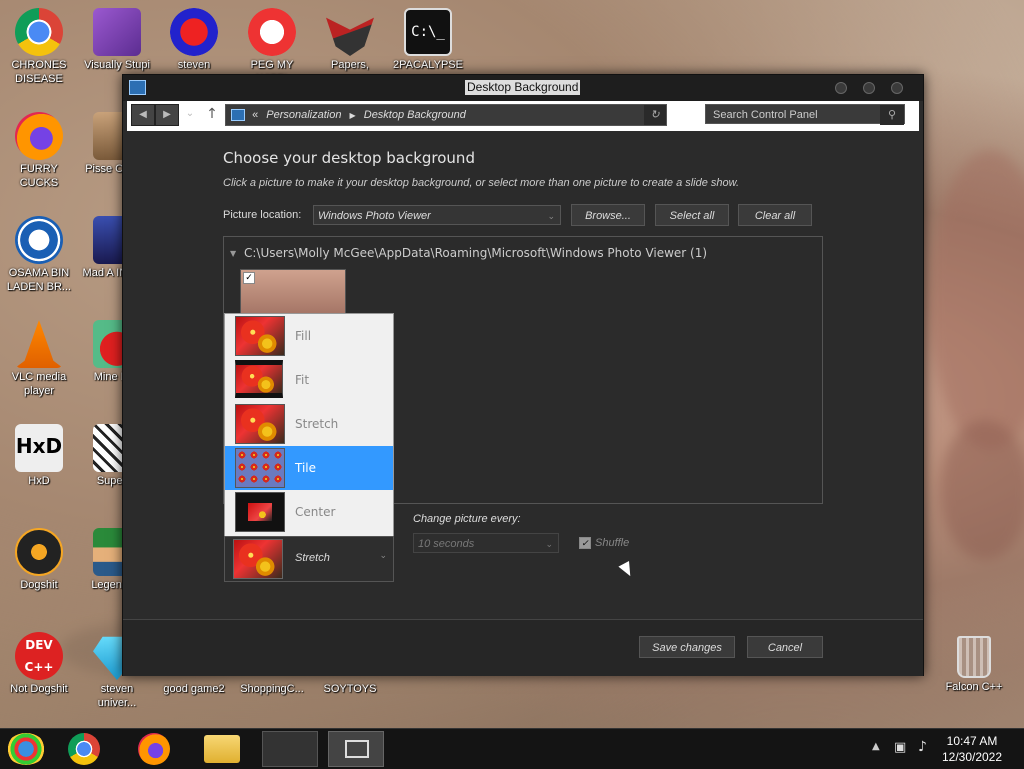 This screenshot has width=1024, height=769. Describe the element at coordinates (194, 40) in the screenshot. I see `desktop-icon-steven: steven` at that location.